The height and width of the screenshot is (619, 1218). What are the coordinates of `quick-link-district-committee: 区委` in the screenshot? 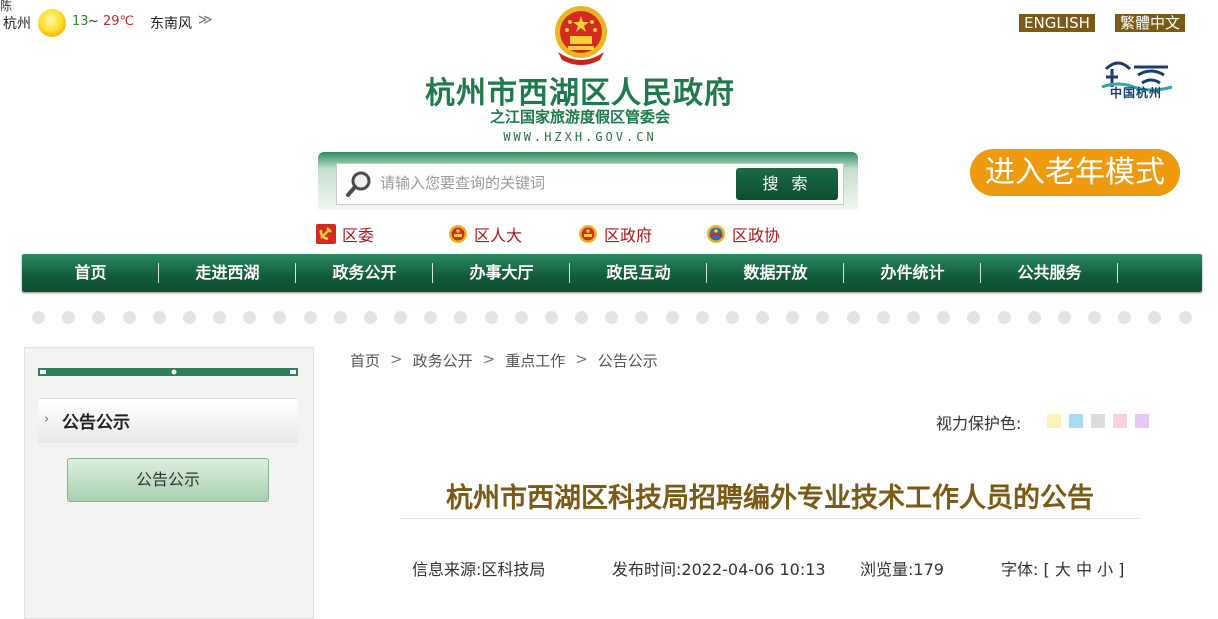 It's located at (345, 234).